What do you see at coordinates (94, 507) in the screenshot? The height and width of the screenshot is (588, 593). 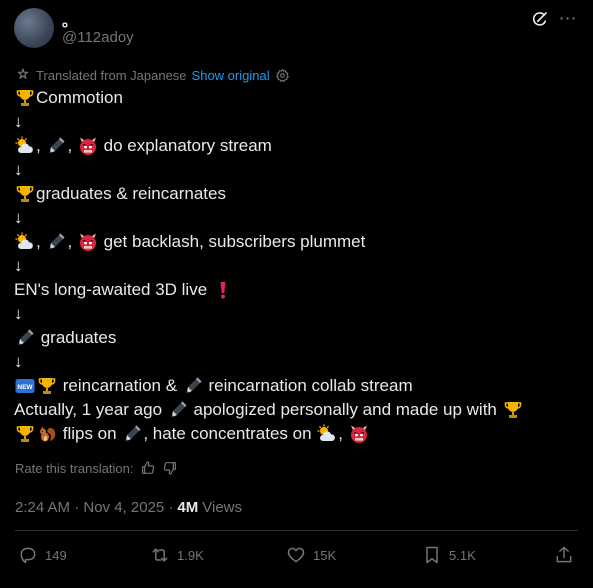 I see `timestamp: 2:24 AM · Nov 4, 2025 ·` at bounding box center [94, 507].